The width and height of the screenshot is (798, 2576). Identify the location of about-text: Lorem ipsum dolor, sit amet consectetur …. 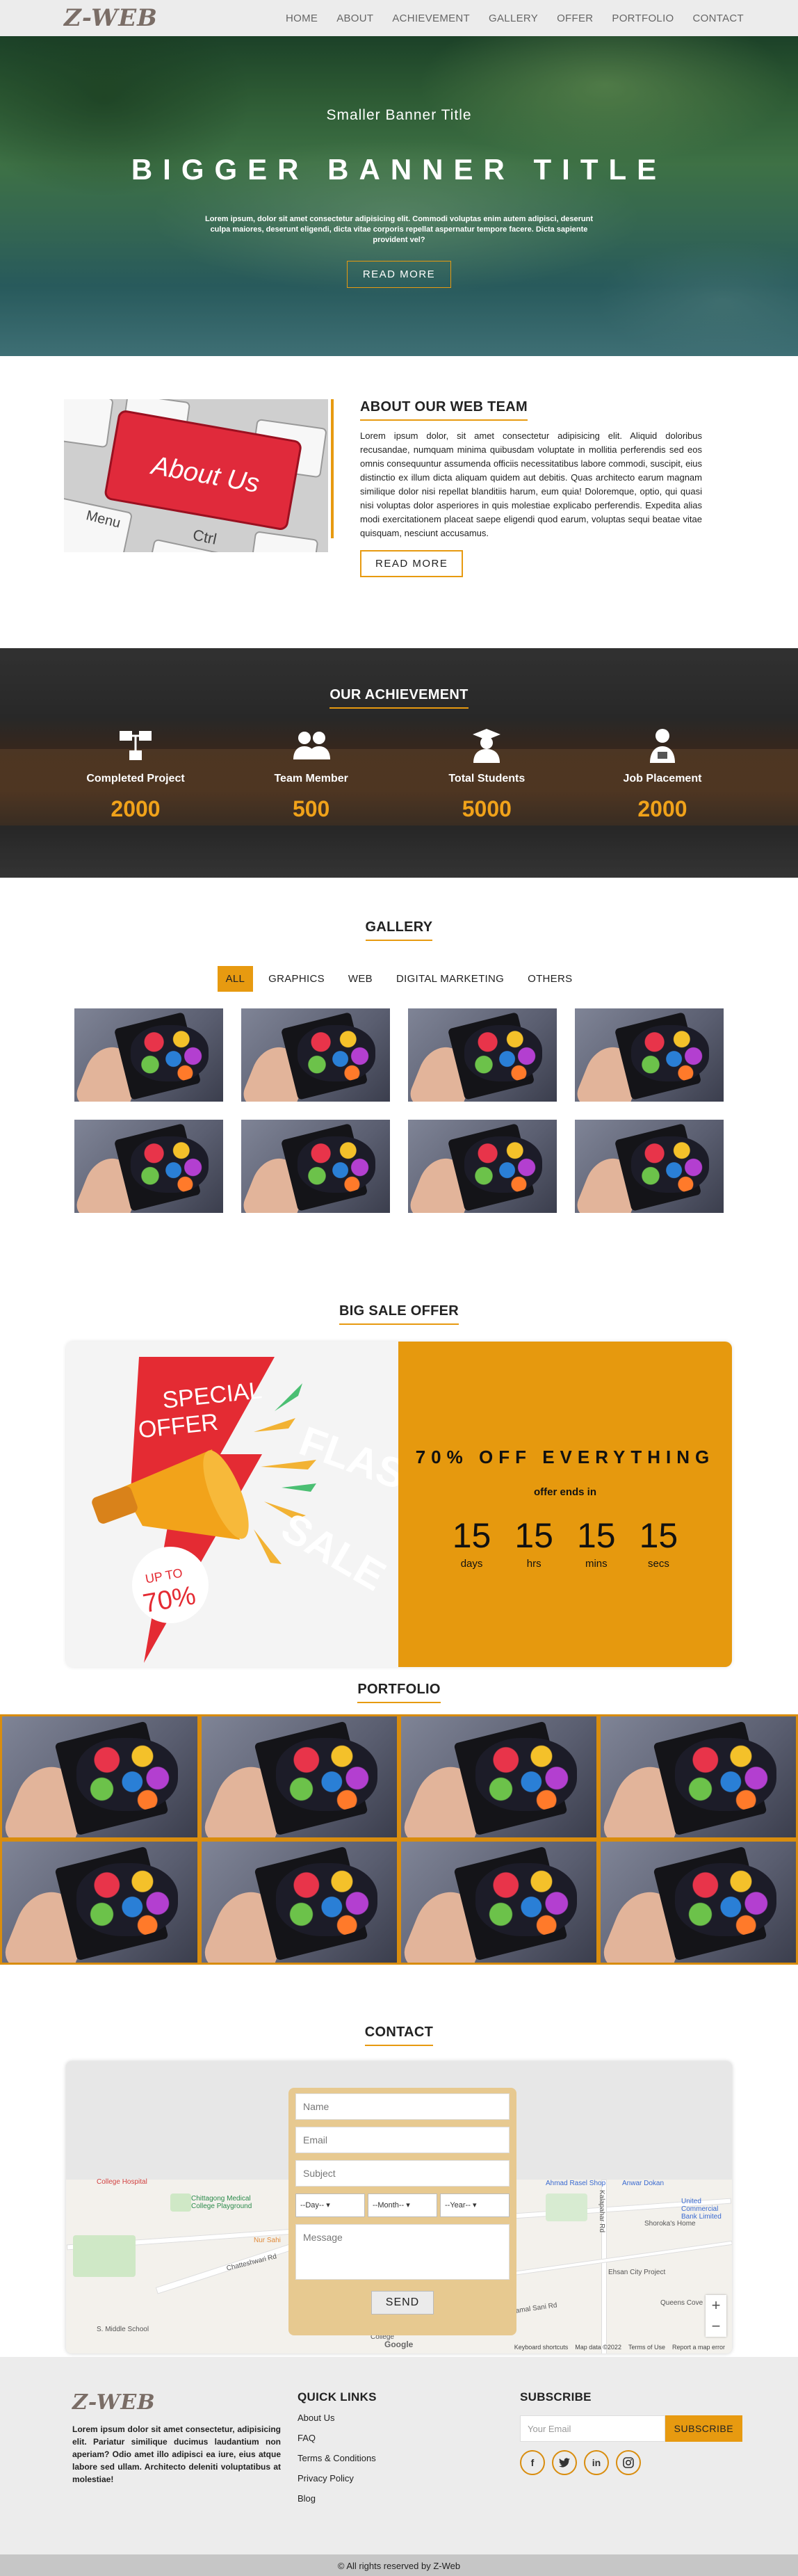
(531, 484).